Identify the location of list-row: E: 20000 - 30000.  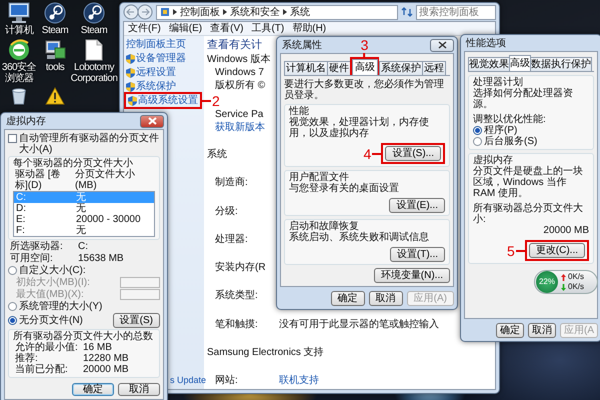
(84, 219).